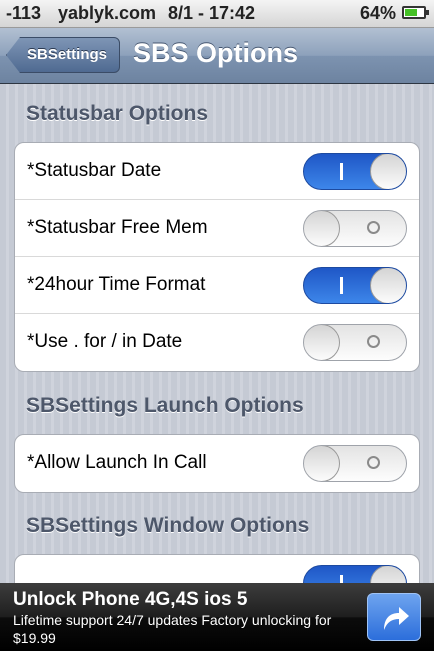 This screenshot has width=434, height=651. What do you see at coordinates (355, 171) in the screenshot?
I see `statusbar-date-toggle` at bounding box center [355, 171].